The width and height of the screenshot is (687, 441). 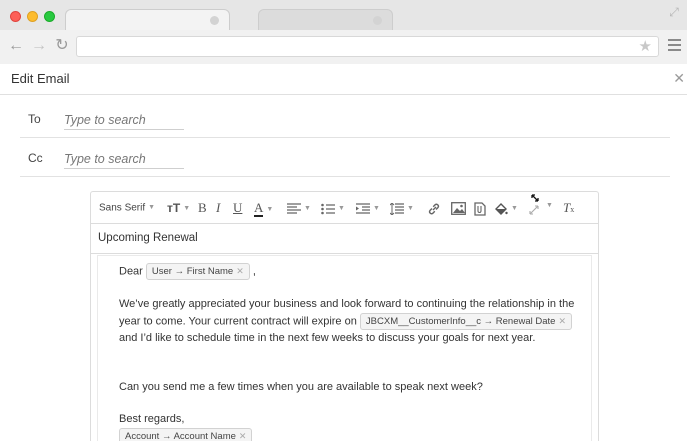 What do you see at coordinates (122, 208) in the screenshot?
I see `font-family-value: Sans Serif` at bounding box center [122, 208].